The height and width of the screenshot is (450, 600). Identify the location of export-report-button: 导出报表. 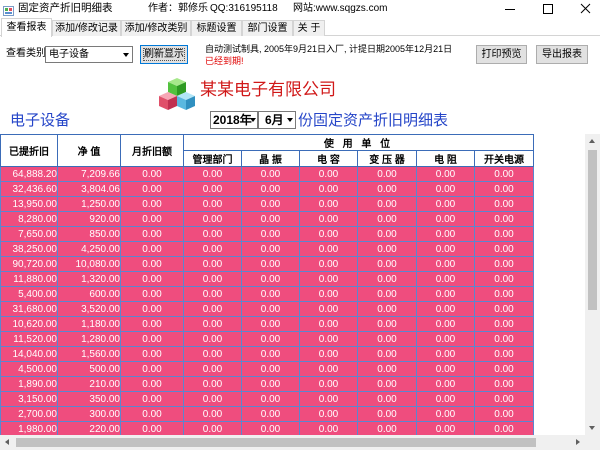
(562, 54).